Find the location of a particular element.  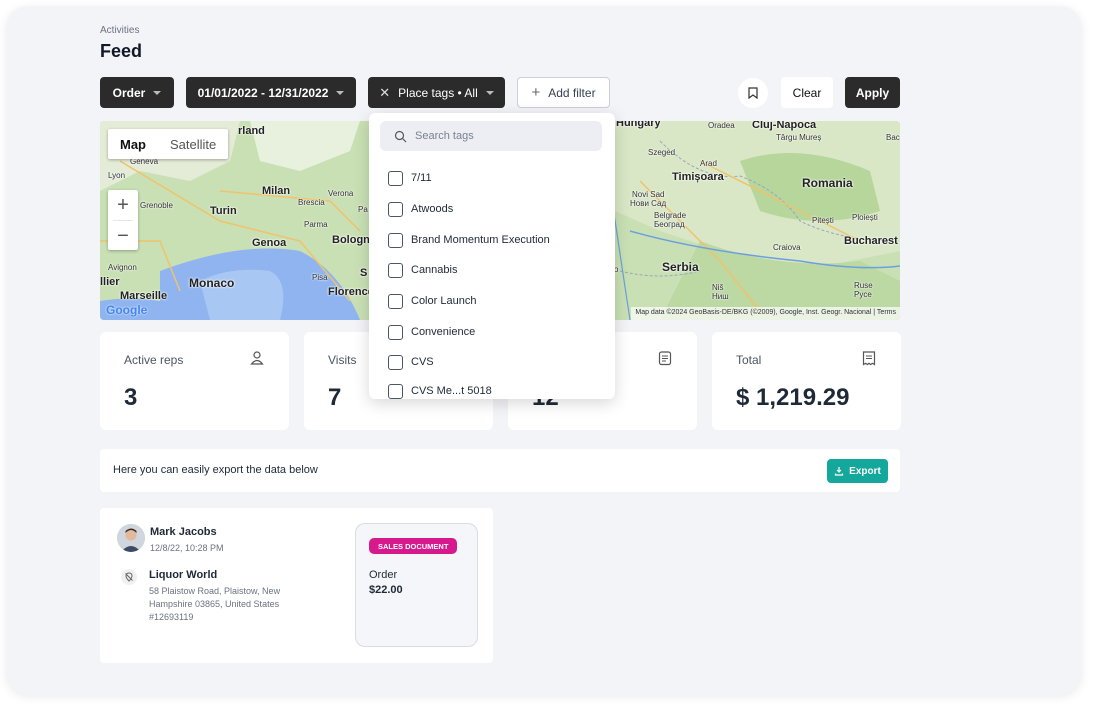

tag-option: 7/11 is located at coordinates (410, 178).